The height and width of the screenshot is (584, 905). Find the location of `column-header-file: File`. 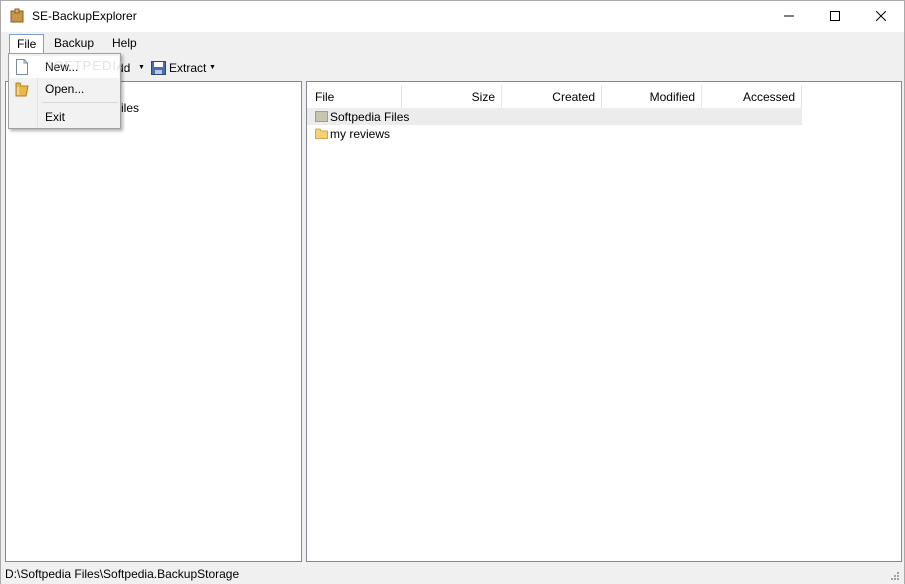

column-header-file: File is located at coordinates (354, 96).